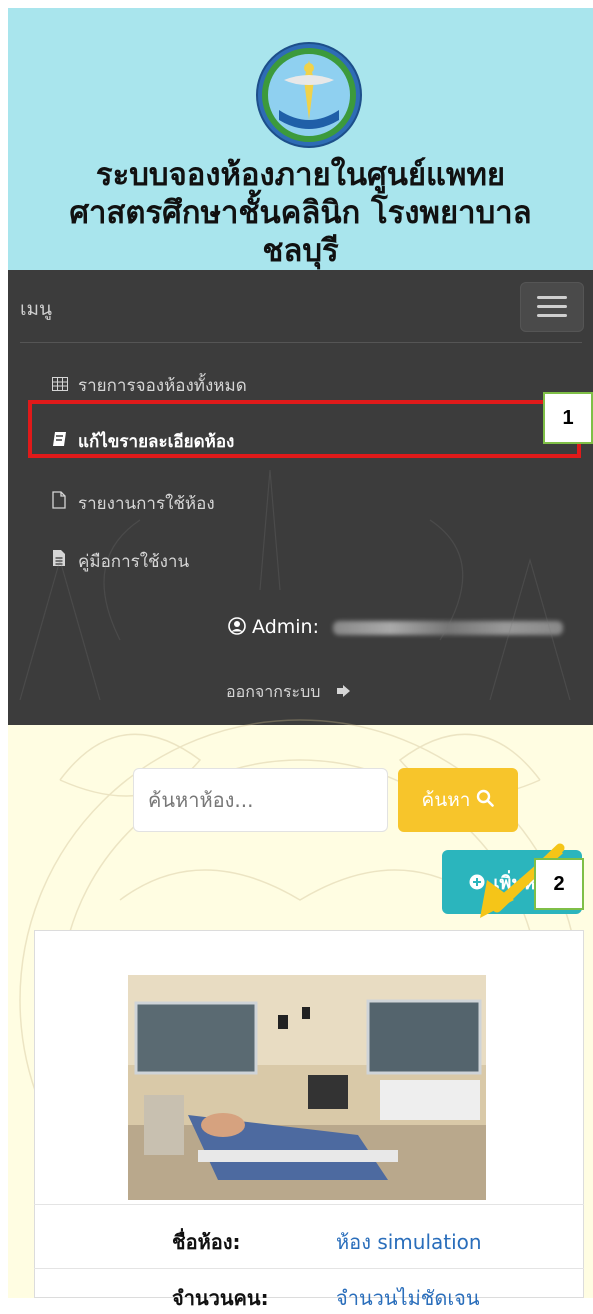 This screenshot has width=593, height=1314. What do you see at coordinates (448, 627) in the screenshot?
I see `redacted-username` at bounding box center [448, 627].